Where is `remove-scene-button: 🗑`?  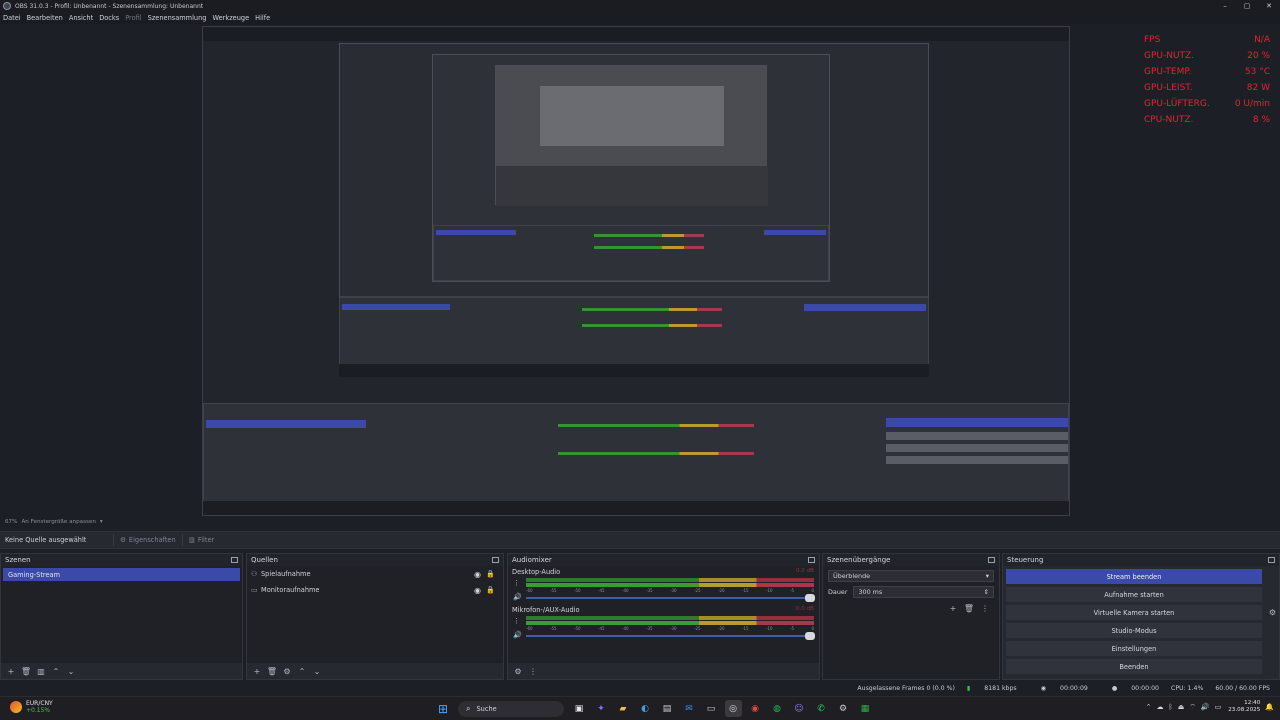 remove-scene-button: 🗑 is located at coordinates (26, 671).